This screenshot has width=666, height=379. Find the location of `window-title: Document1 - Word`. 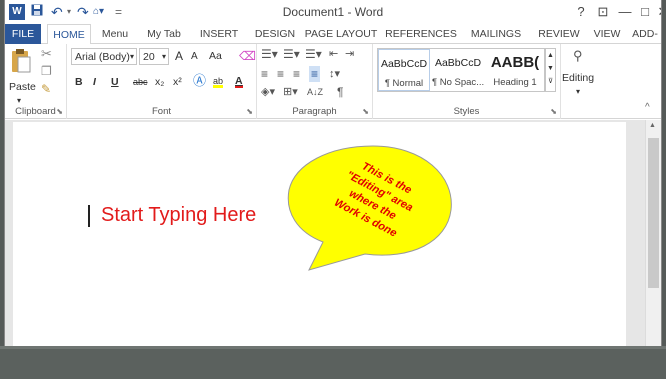

window-title: Document1 - Word is located at coordinates (333, 12).